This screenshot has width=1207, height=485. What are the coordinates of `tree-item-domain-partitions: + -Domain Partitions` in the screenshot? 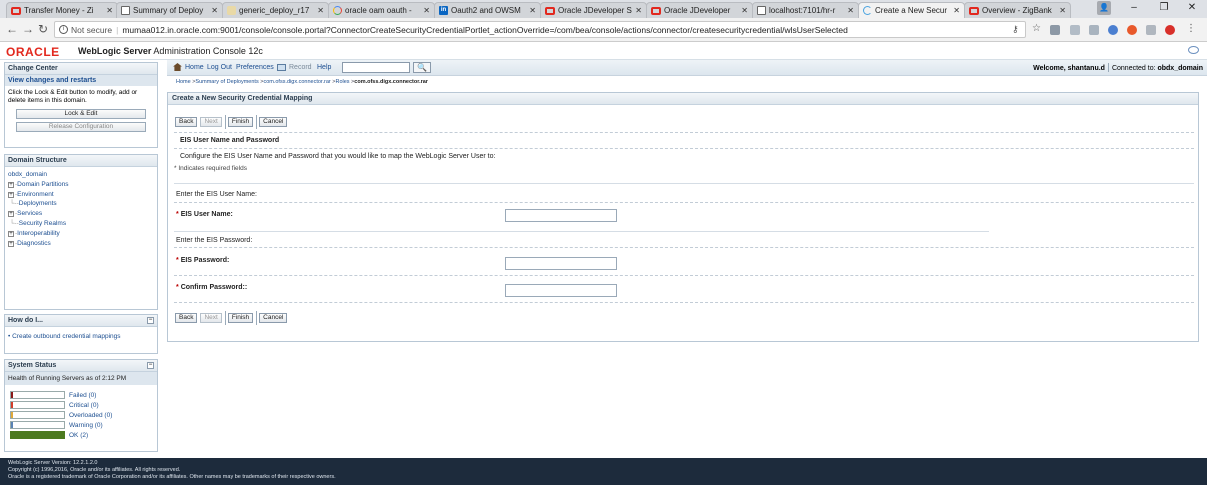 It's located at (81, 185).